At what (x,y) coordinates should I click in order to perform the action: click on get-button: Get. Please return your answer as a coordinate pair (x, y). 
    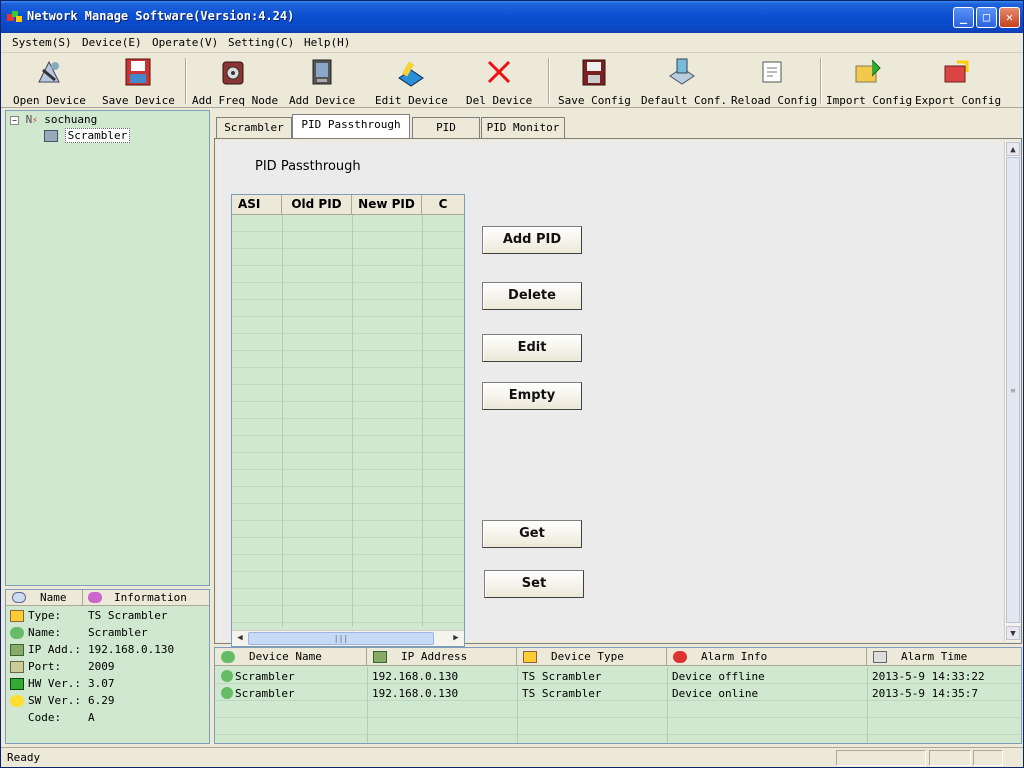
    Looking at the image, I should click on (532, 534).